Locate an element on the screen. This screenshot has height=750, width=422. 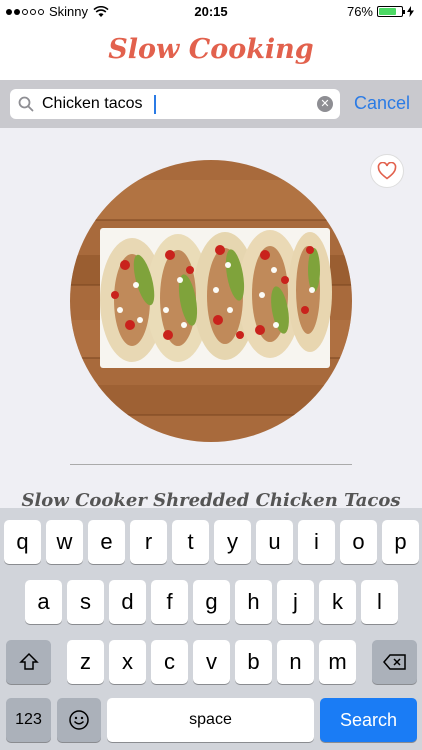
app-title: Slow Cooking is located at coordinates (211, 49).